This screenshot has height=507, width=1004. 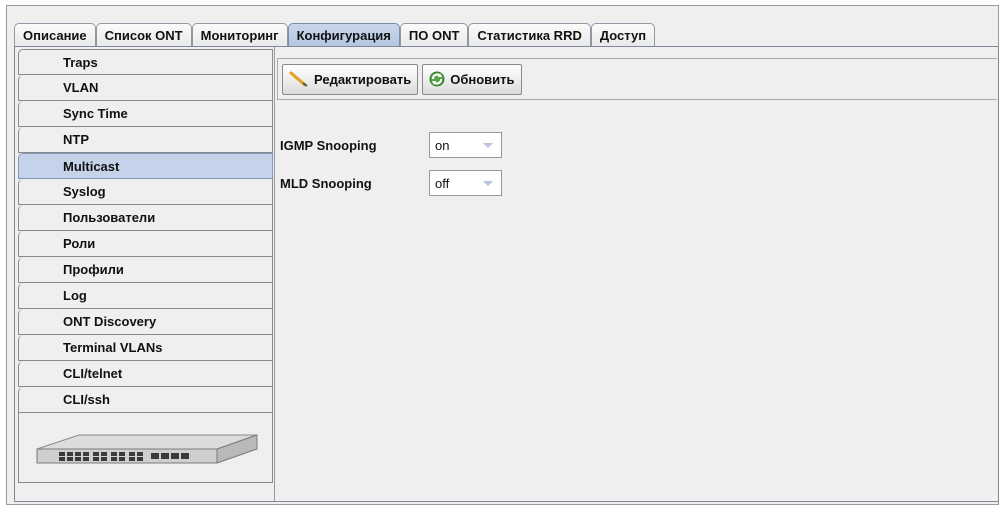 I want to click on sidebar-item-terminal-vlans: Terminal VLANs, so click(x=145, y=348).